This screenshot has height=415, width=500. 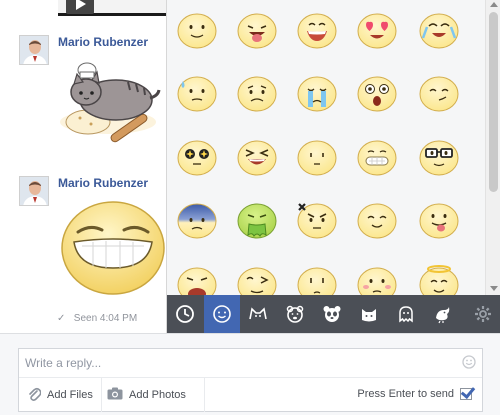 What do you see at coordinates (494, 288) in the screenshot?
I see `scroll-down-arrow-icon` at bounding box center [494, 288].